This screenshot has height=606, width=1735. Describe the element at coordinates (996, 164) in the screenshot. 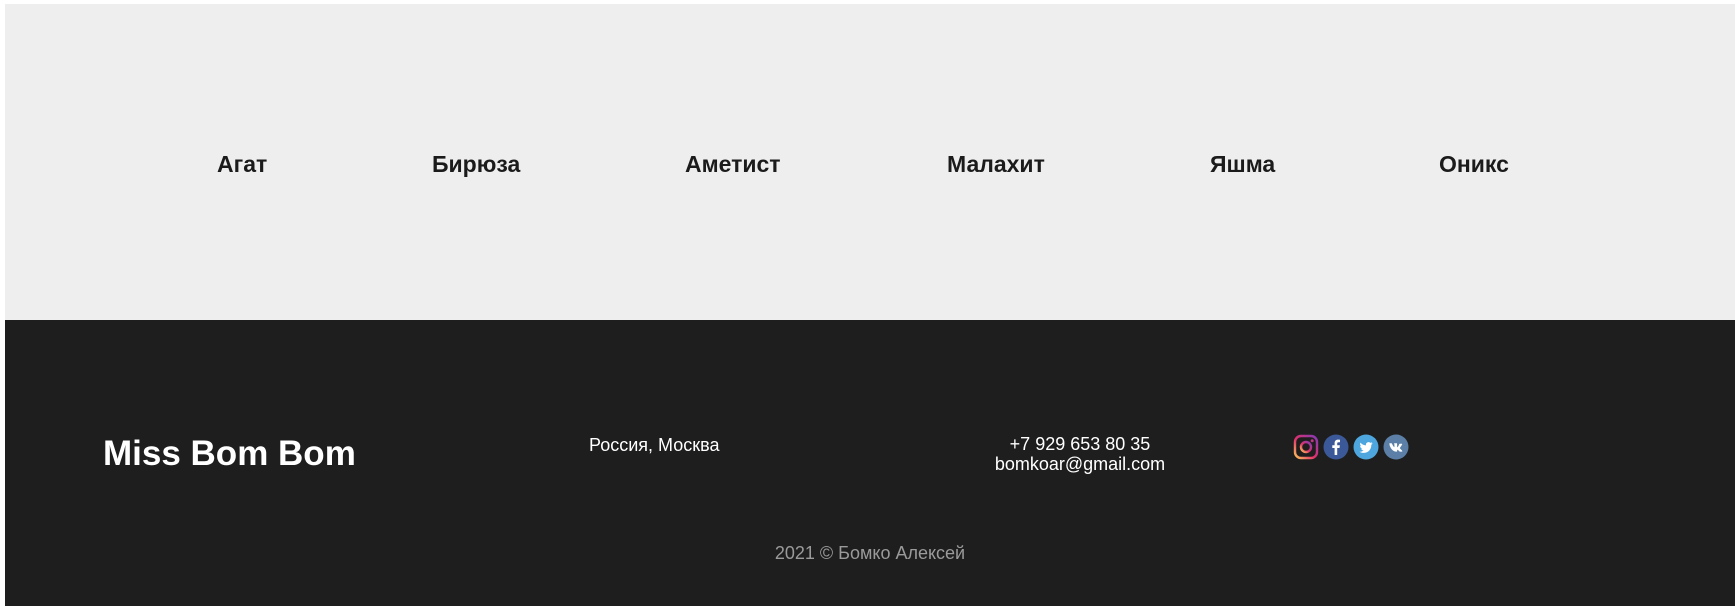

I see `stone-link-malahit: Малахит` at that location.